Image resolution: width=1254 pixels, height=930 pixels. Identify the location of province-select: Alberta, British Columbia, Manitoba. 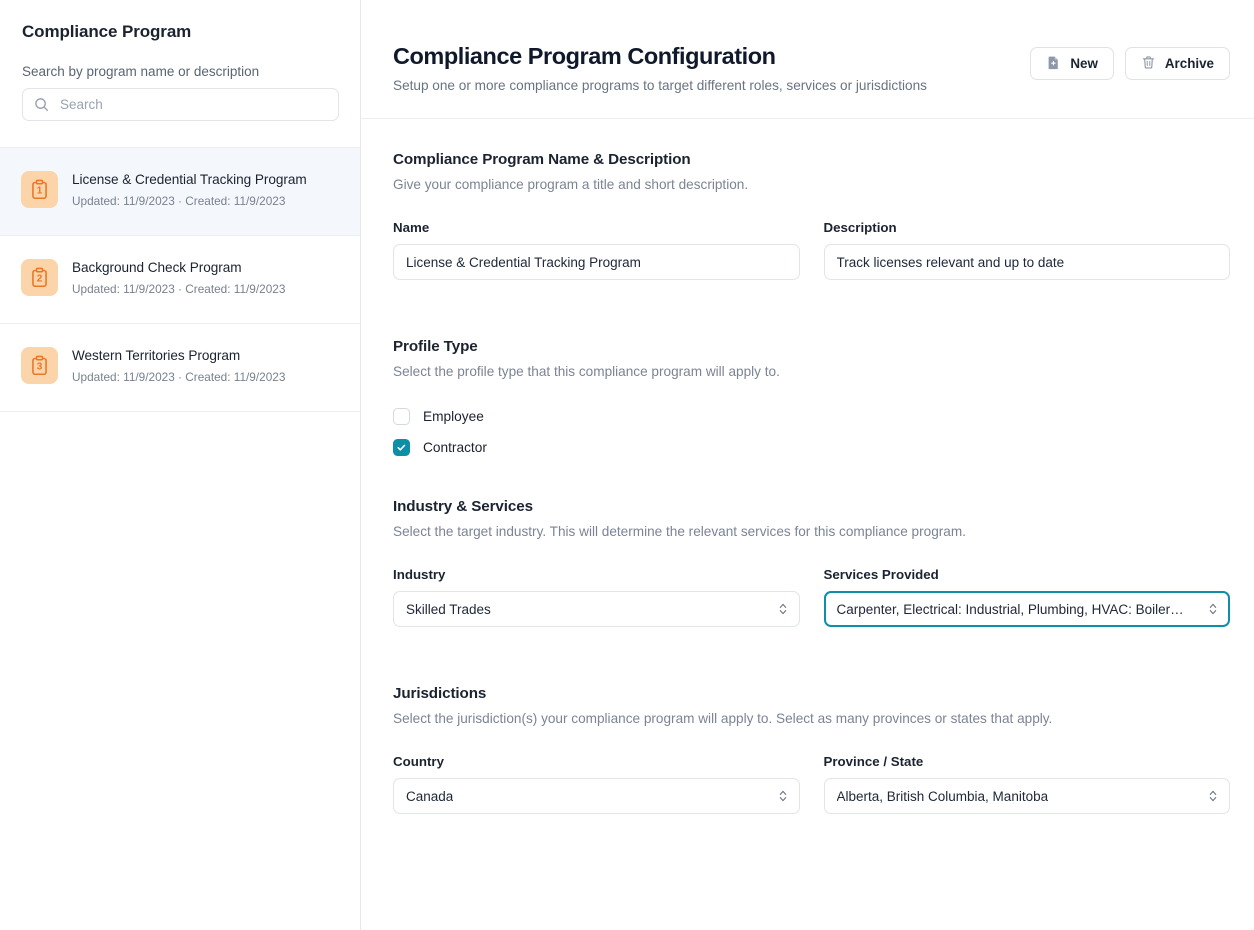
(1026, 796).